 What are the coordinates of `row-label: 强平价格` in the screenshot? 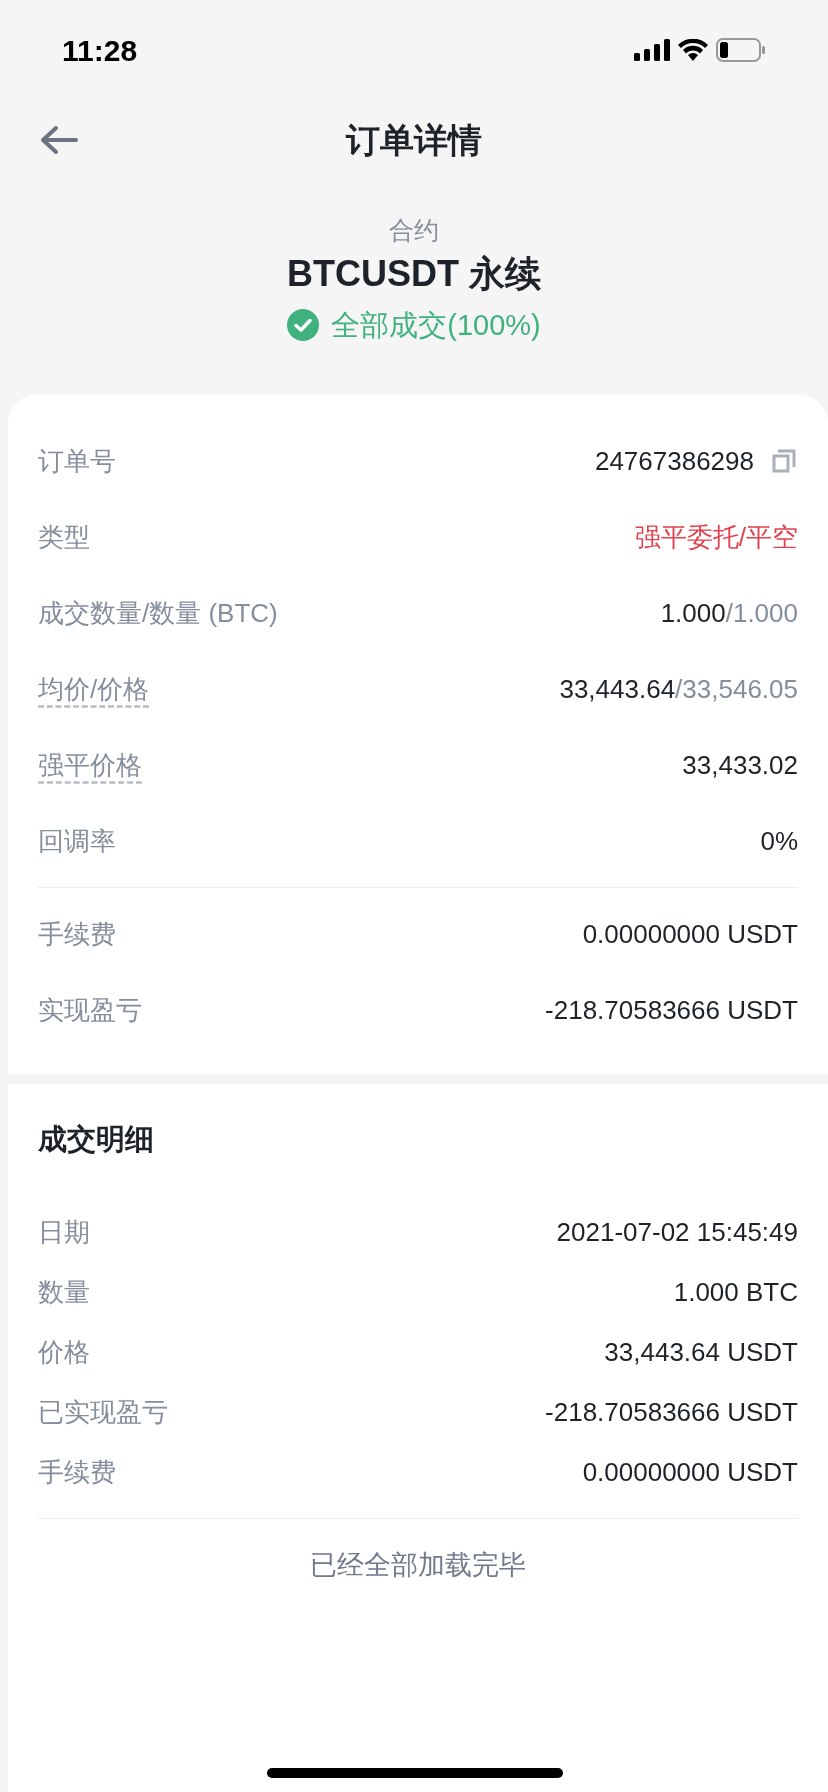 It's located at (90, 765).